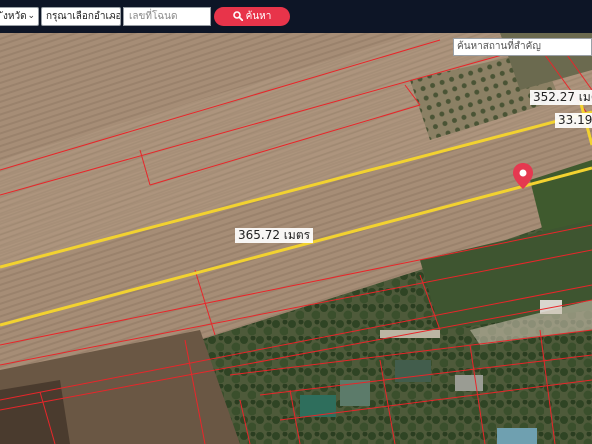  What do you see at coordinates (237, 16) in the screenshot?
I see `search-icon` at bounding box center [237, 16].